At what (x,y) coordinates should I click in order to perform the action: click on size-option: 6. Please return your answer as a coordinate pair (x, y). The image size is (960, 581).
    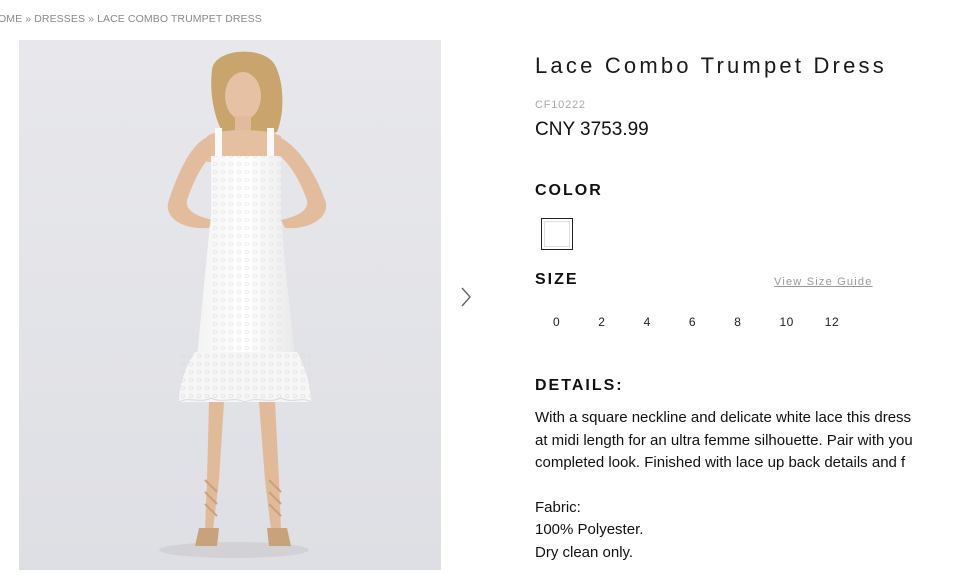
    Looking at the image, I should click on (693, 322).